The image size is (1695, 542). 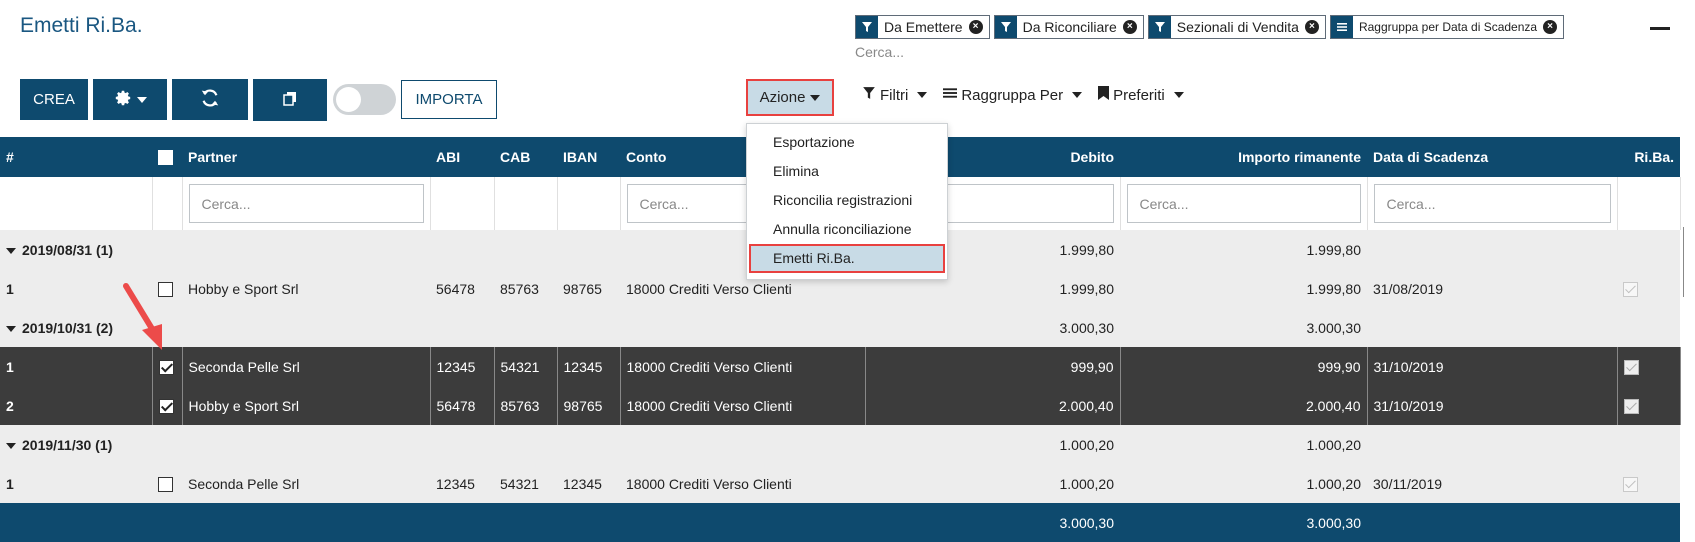 I want to click on group-rimanente: 1.999,80, so click(x=1334, y=249).